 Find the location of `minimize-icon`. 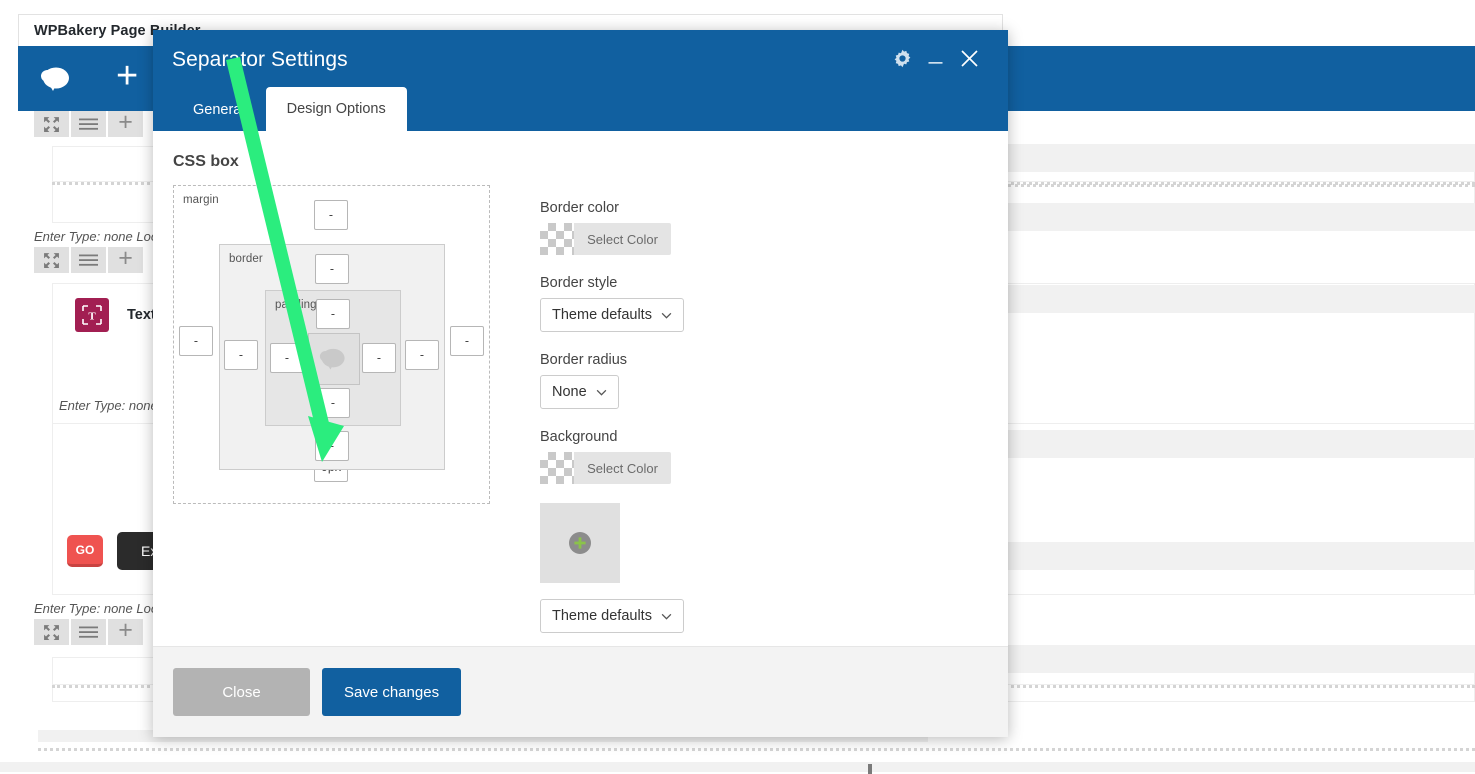

minimize-icon is located at coordinates (935, 58).